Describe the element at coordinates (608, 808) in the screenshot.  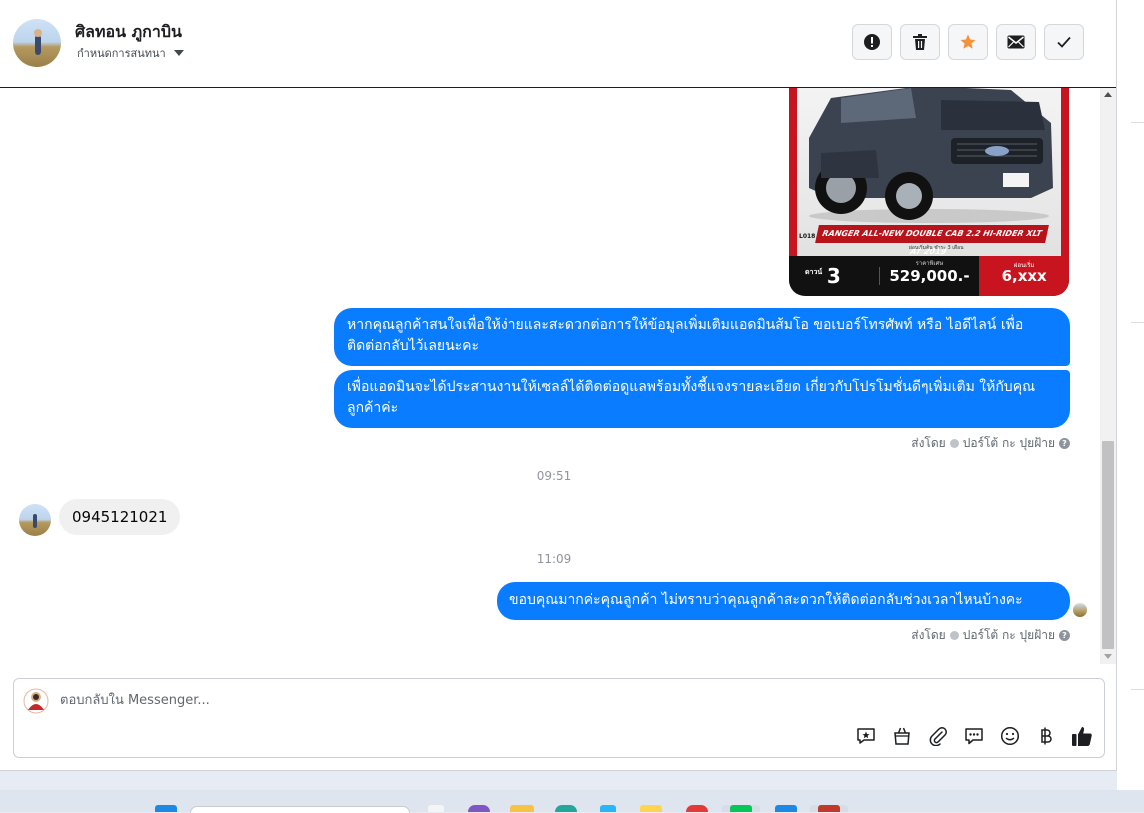
I see `store-icon` at that location.